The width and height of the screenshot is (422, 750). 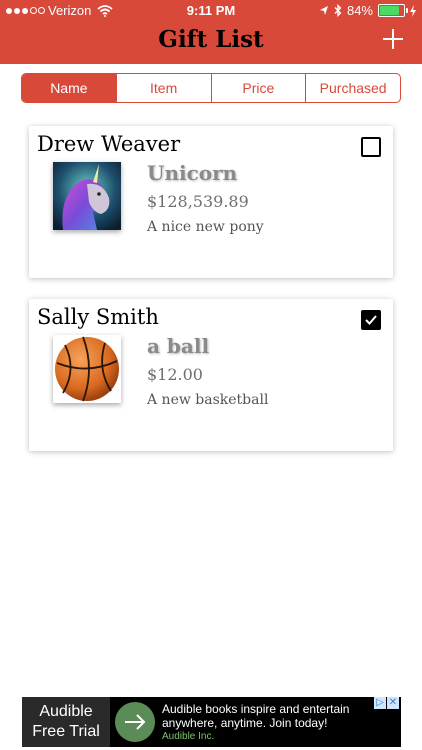 What do you see at coordinates (380, 703) in the screenshot?
I see `ad-info-icon: ▷` at bounding box center [380, 703].